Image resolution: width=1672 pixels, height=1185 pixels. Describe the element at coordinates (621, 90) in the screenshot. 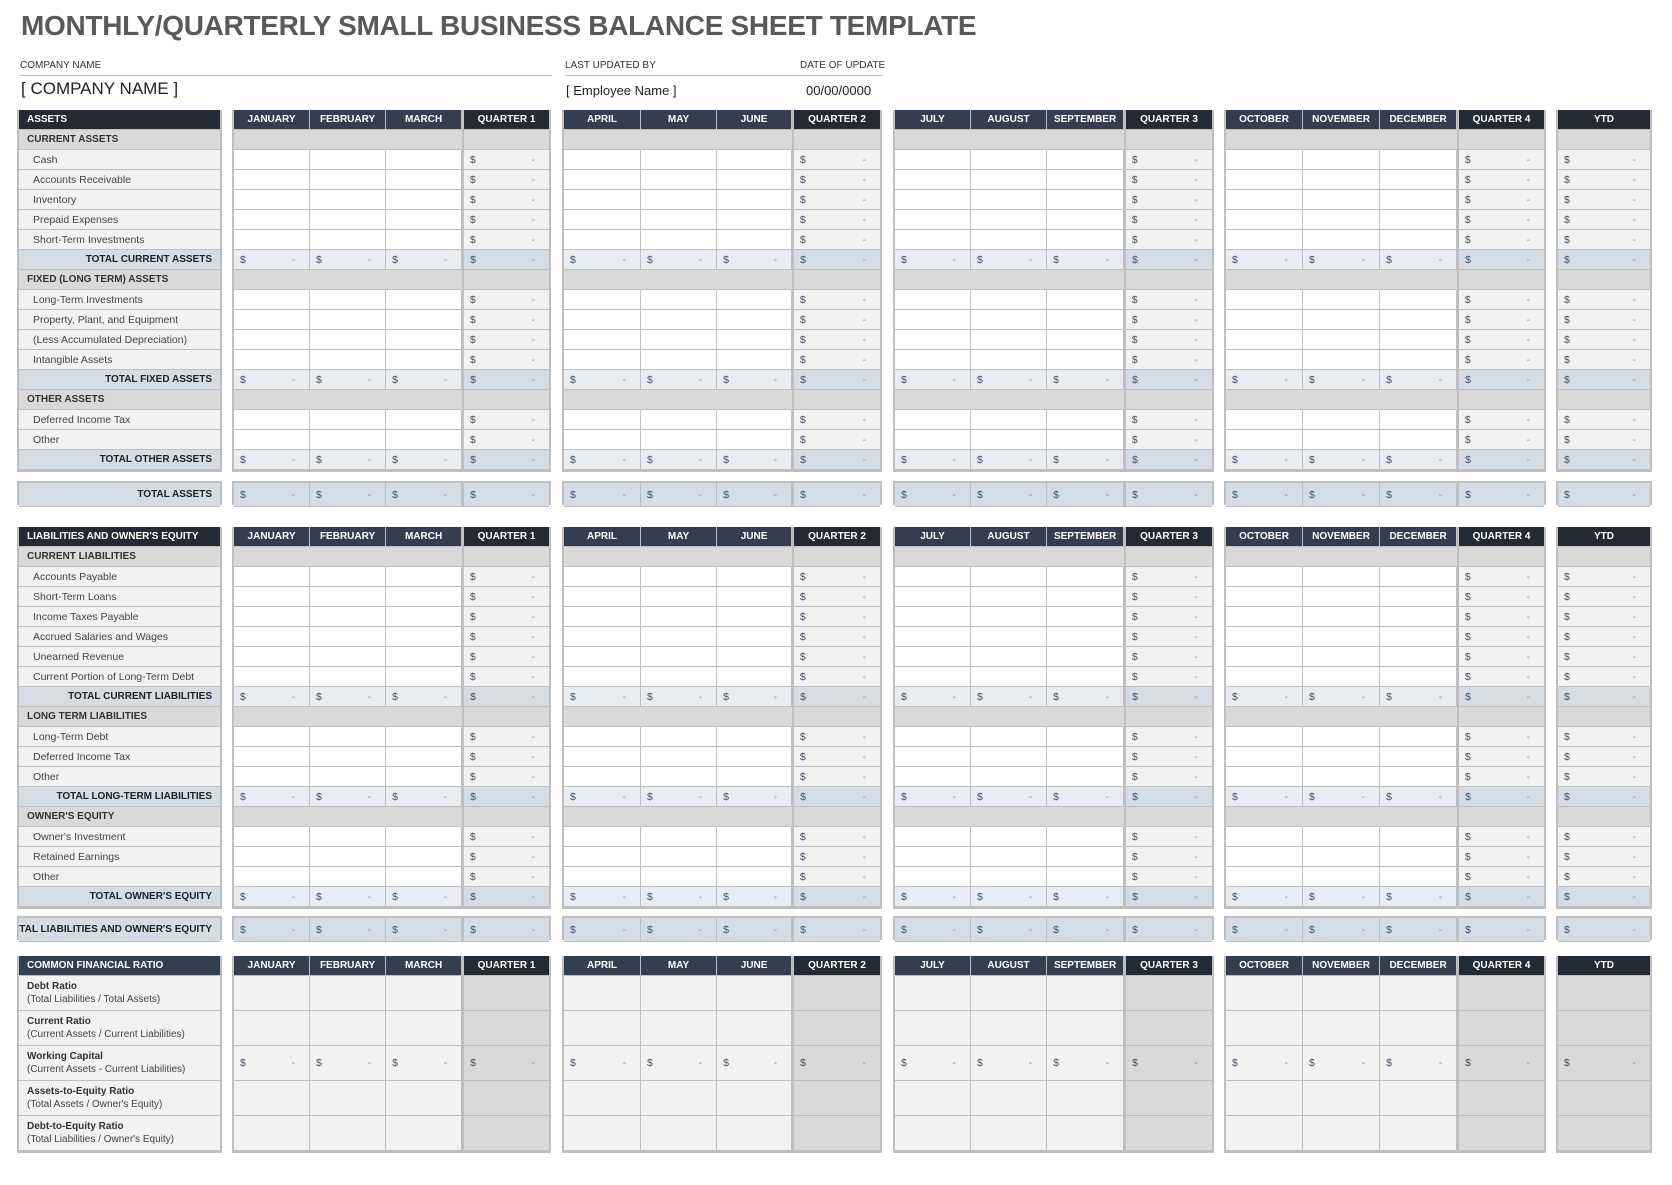

I see `employee-name-field: [ Employee Name ]` at that location.